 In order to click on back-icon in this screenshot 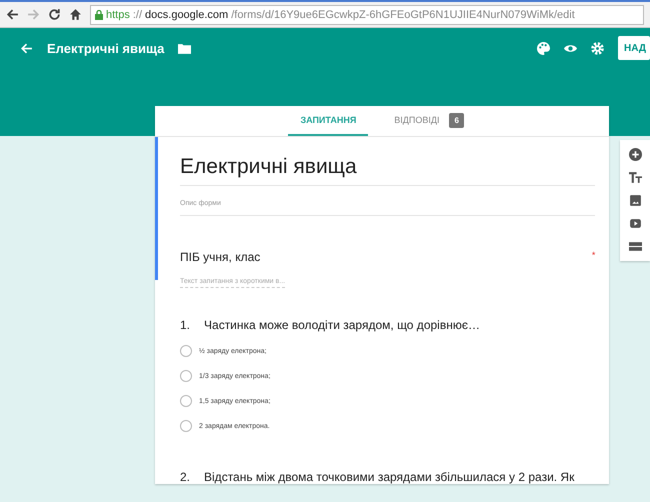, I will do `click(12, 14)`.